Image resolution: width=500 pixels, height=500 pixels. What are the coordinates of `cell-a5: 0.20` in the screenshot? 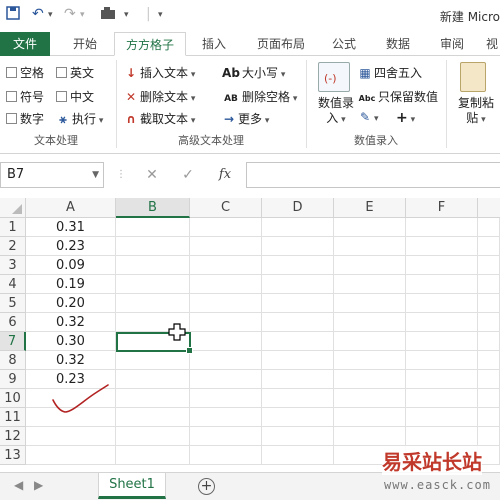 It's located at (71, 303).